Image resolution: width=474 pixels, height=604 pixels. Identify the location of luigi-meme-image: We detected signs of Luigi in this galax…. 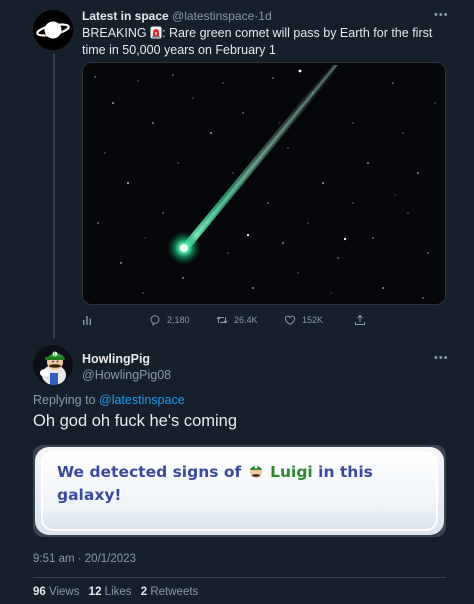
(239, 491).